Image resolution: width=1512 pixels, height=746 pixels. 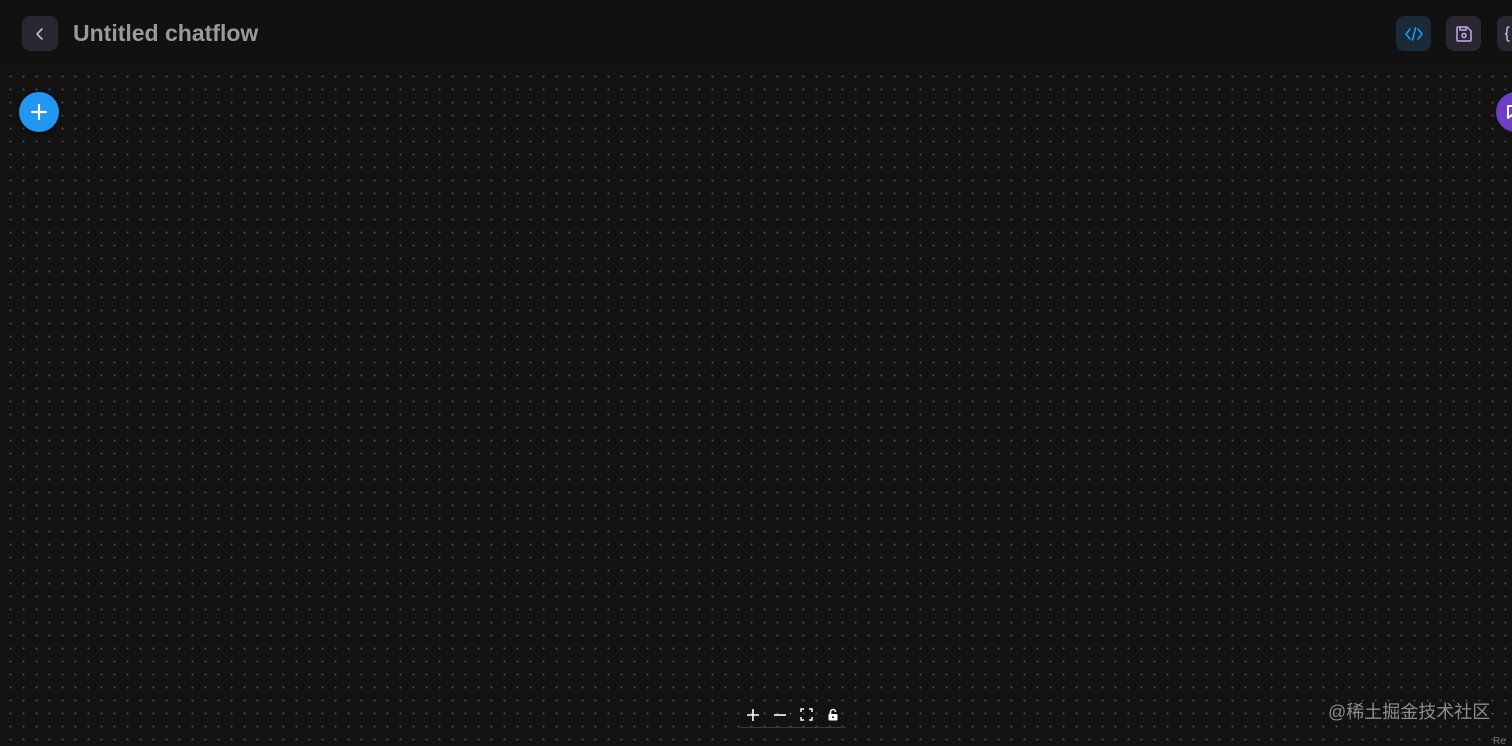 I want to click on add-node-button, so click(x=39, y=112).